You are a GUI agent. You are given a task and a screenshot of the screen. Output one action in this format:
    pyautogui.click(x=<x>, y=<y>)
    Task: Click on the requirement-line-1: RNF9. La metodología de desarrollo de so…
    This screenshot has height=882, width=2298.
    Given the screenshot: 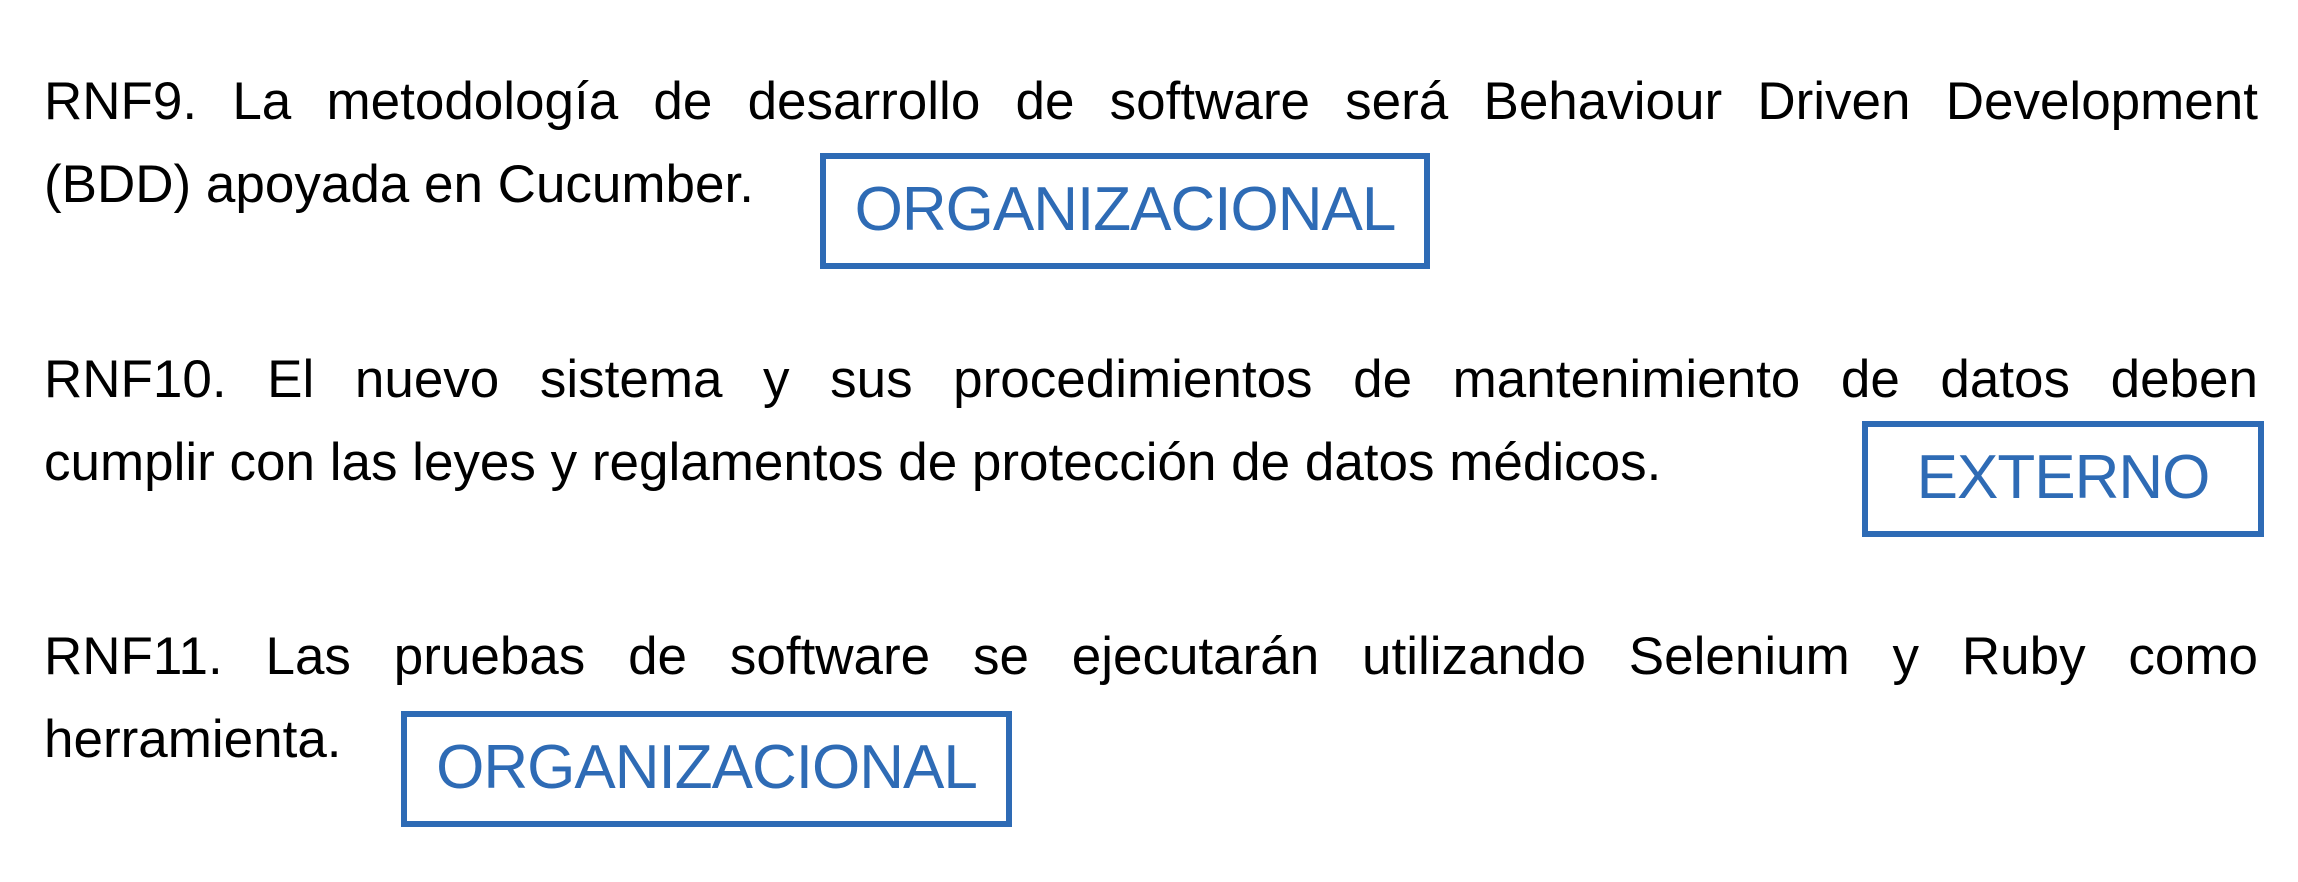 What is the action you would take?
    pyautogui.click(x=1151, y=101)
    